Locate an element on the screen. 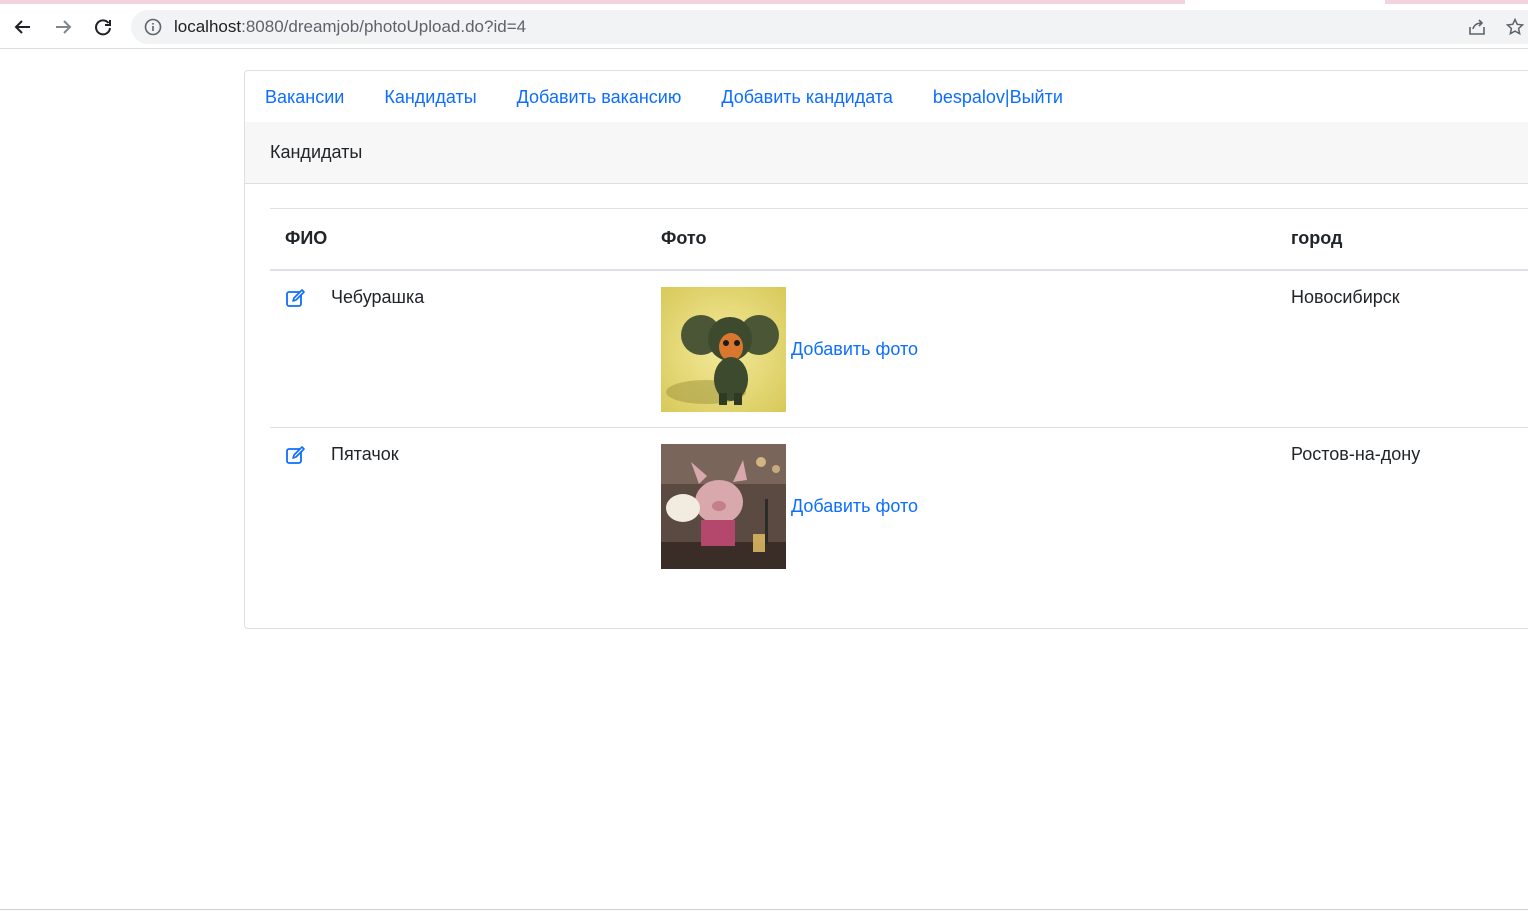 The image size is (1528, 912). back-button is located at coordinates (23, 27).